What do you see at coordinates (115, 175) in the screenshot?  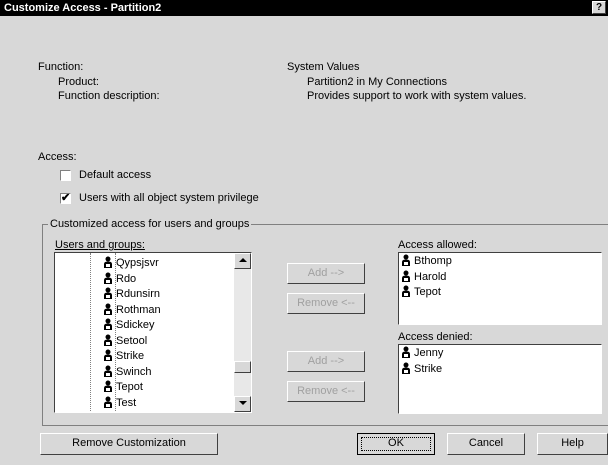 I see `default-access-label: Default access` at bounding box center [115, 175].